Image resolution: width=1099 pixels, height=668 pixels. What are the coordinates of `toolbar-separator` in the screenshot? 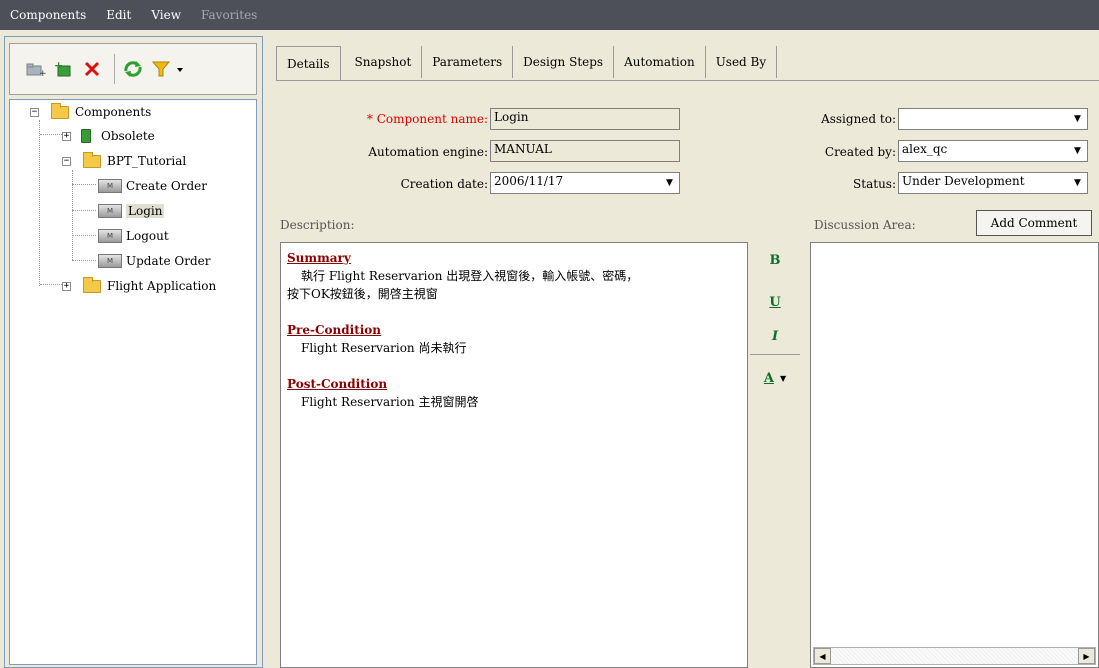 It's located at (114, 69).